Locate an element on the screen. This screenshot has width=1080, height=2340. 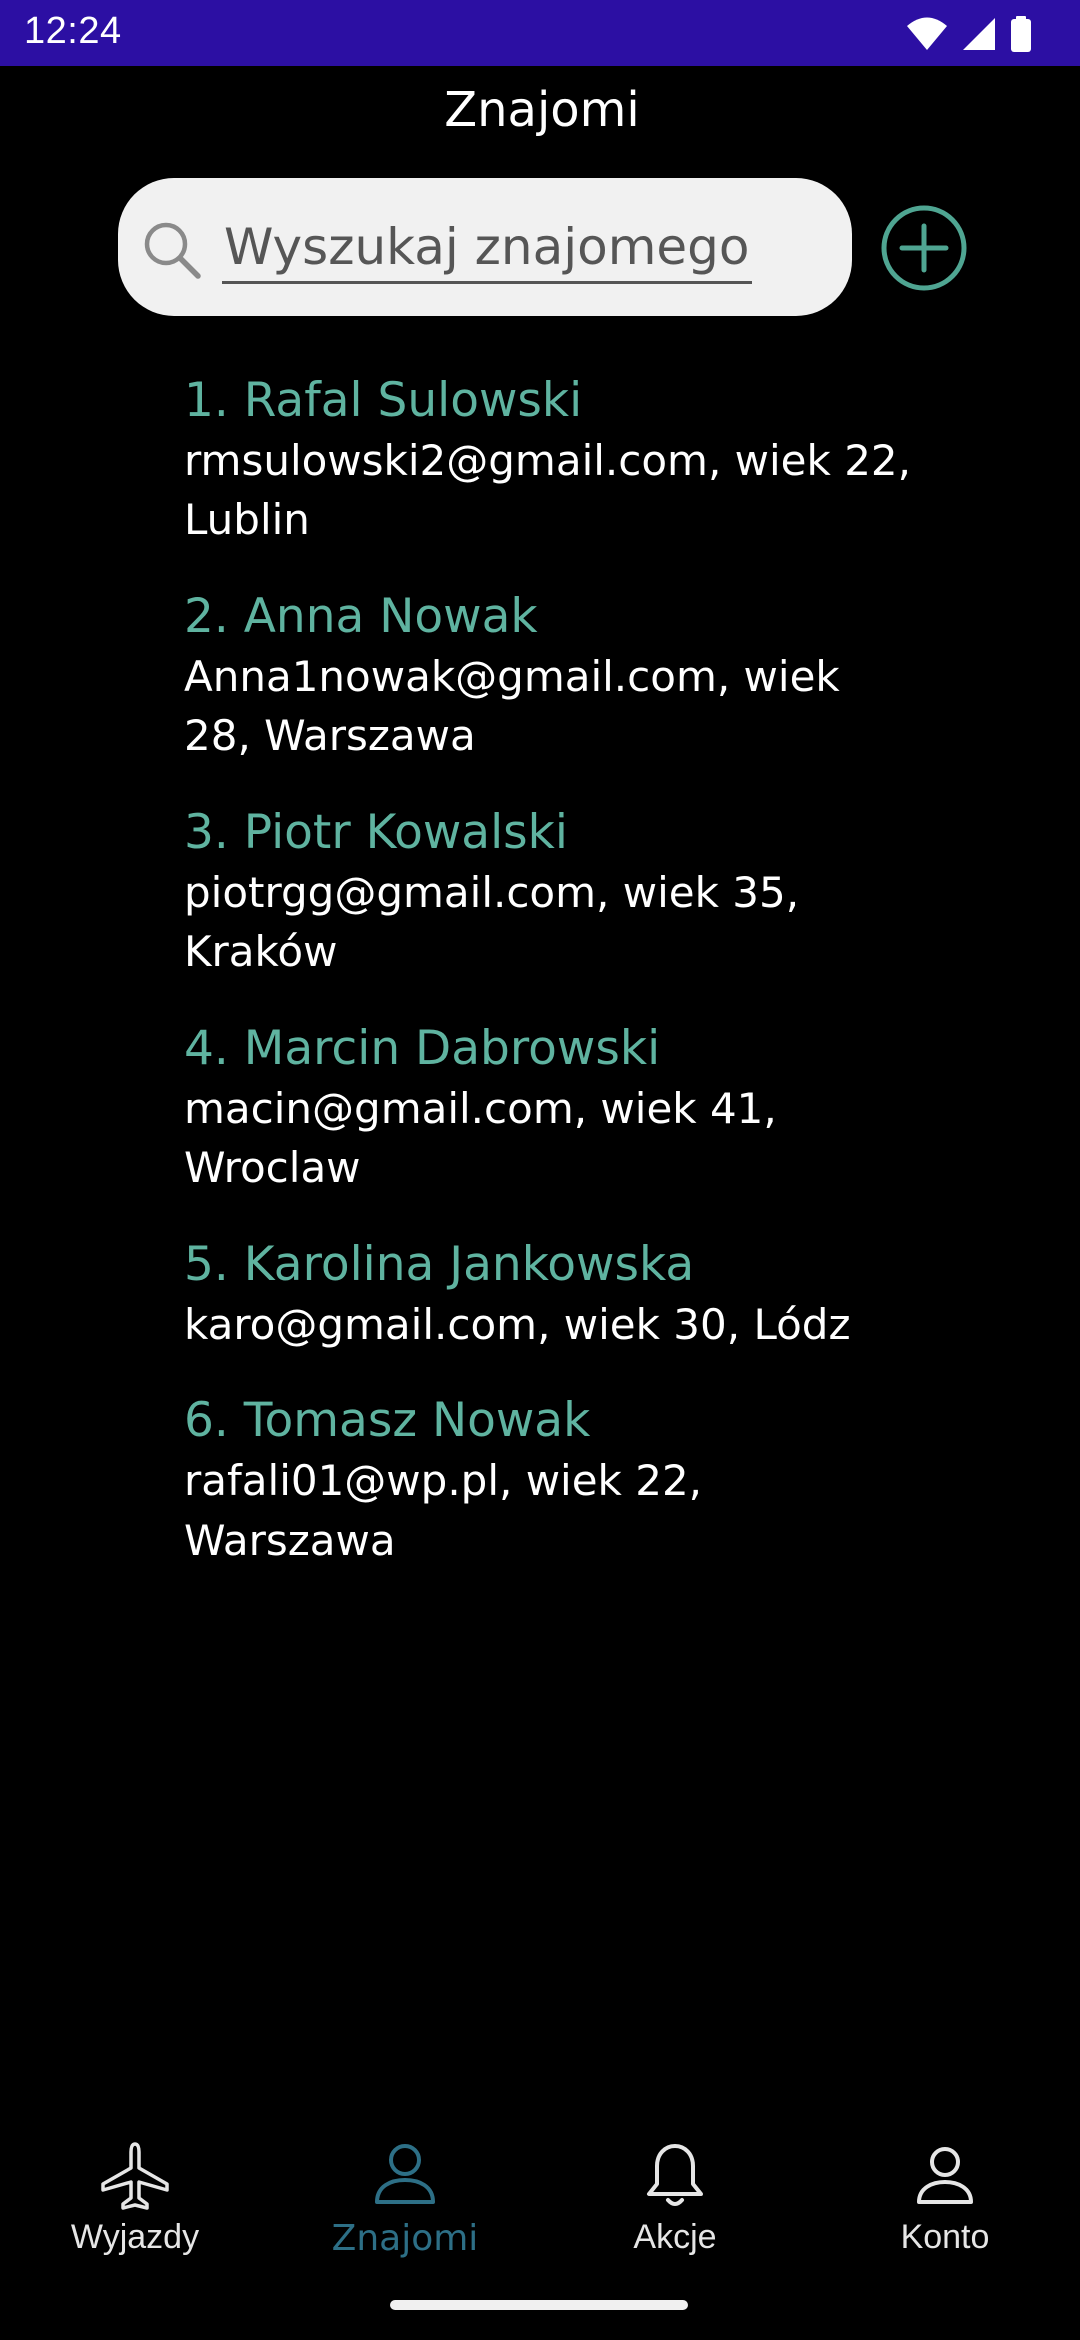
nav-label: Akcje is located at coordinates (675, 2237).